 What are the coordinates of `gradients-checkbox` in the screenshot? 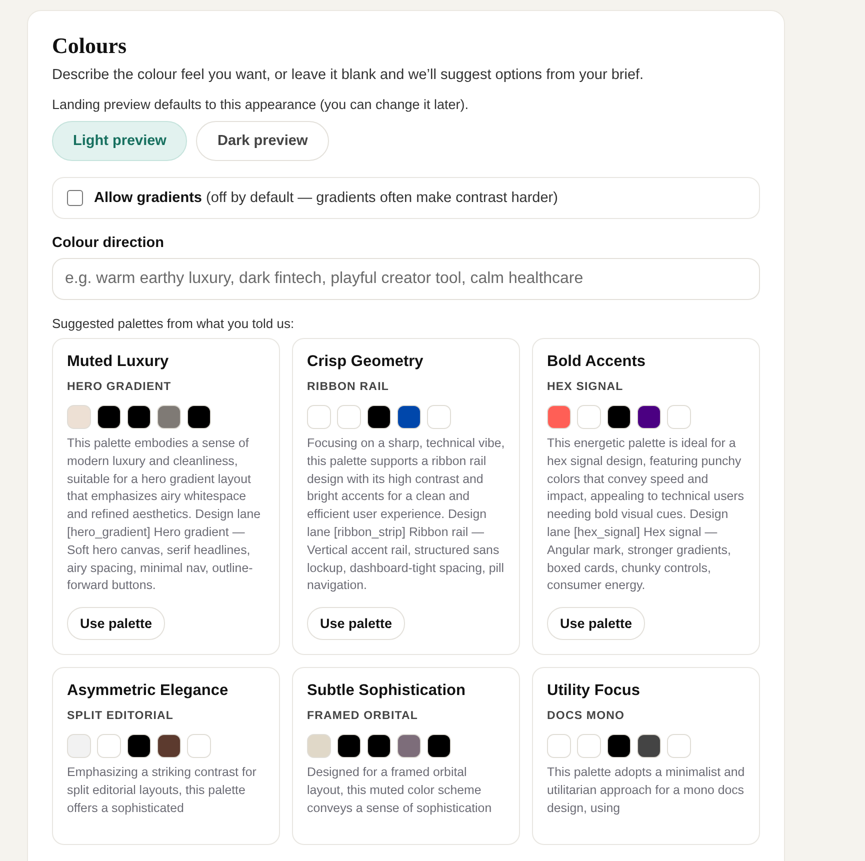 It's located at (75, 198).